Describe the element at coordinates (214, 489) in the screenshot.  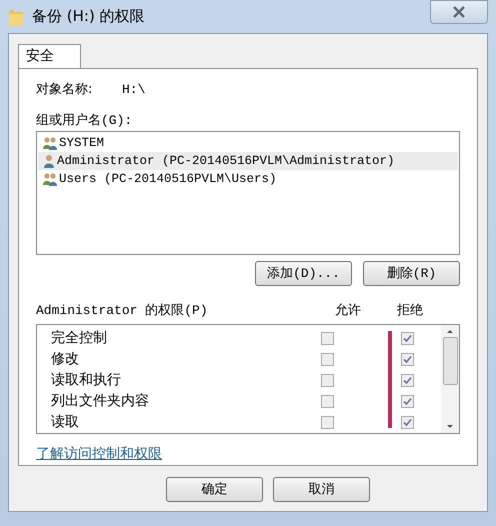
I see `dialog-button: 确定` at that location.